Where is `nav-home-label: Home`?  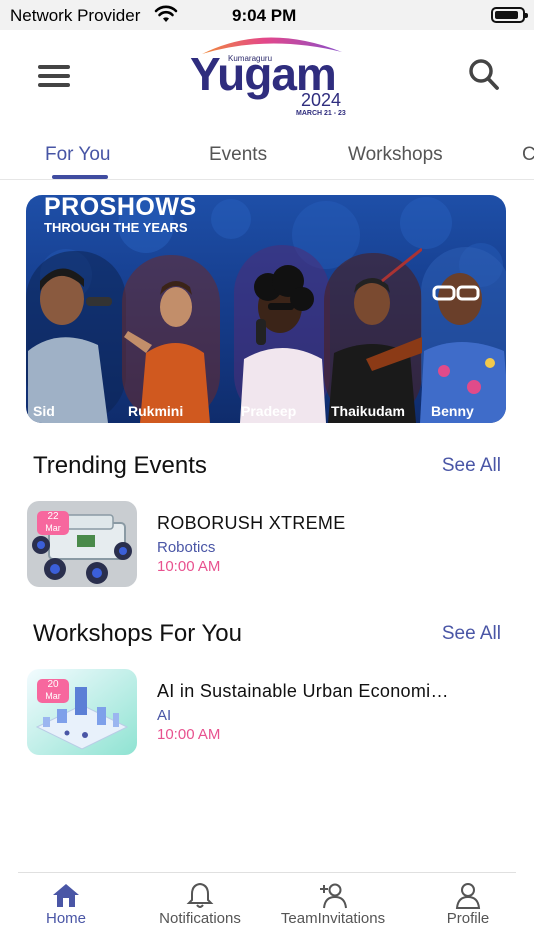
nav-home-label: Home is located at coordinates (65, 918).